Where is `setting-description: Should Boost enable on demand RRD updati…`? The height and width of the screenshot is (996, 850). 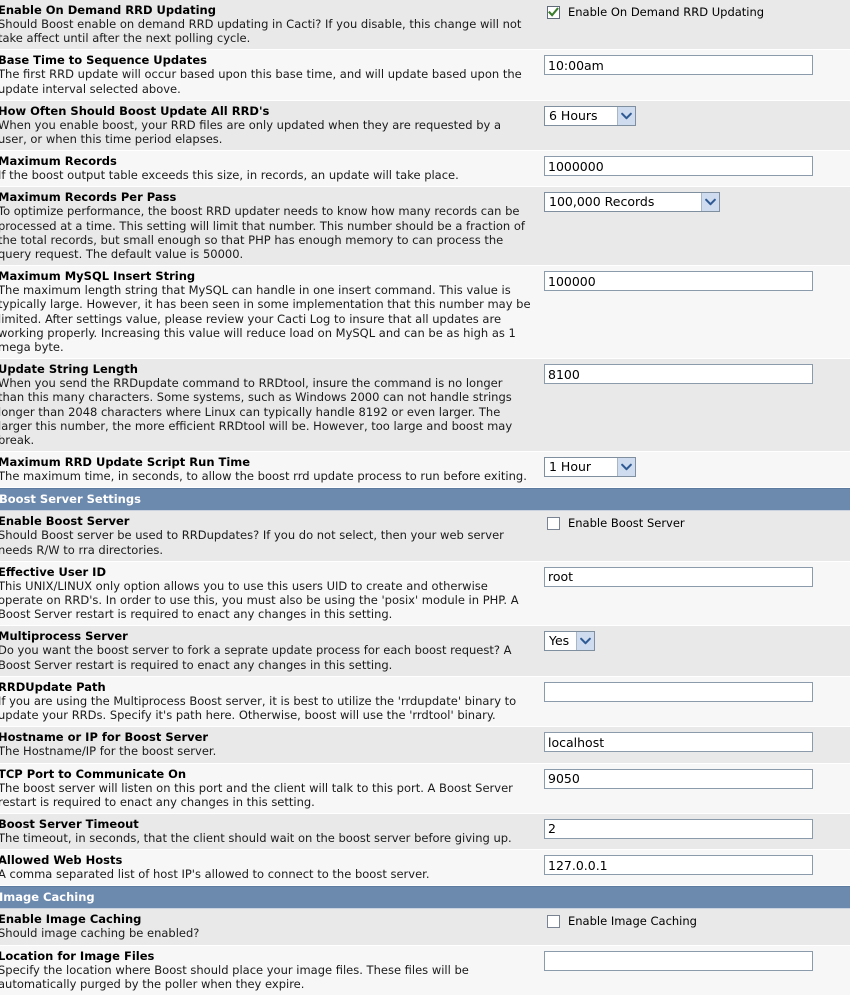 setting-description: Should Boost enable on demand RRD updati… is located at coordinates (261, 31).